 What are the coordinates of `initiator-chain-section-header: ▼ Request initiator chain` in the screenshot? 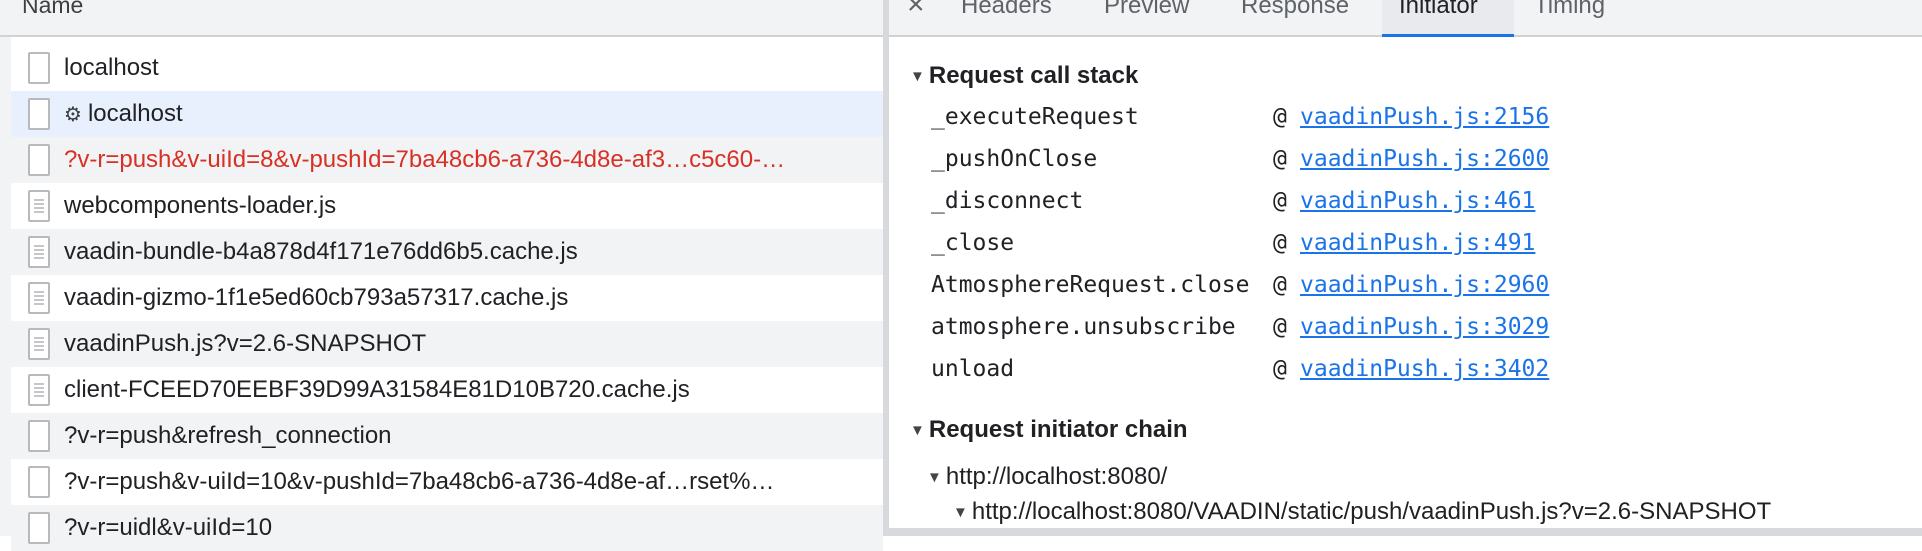 It's located at (1049, 430).